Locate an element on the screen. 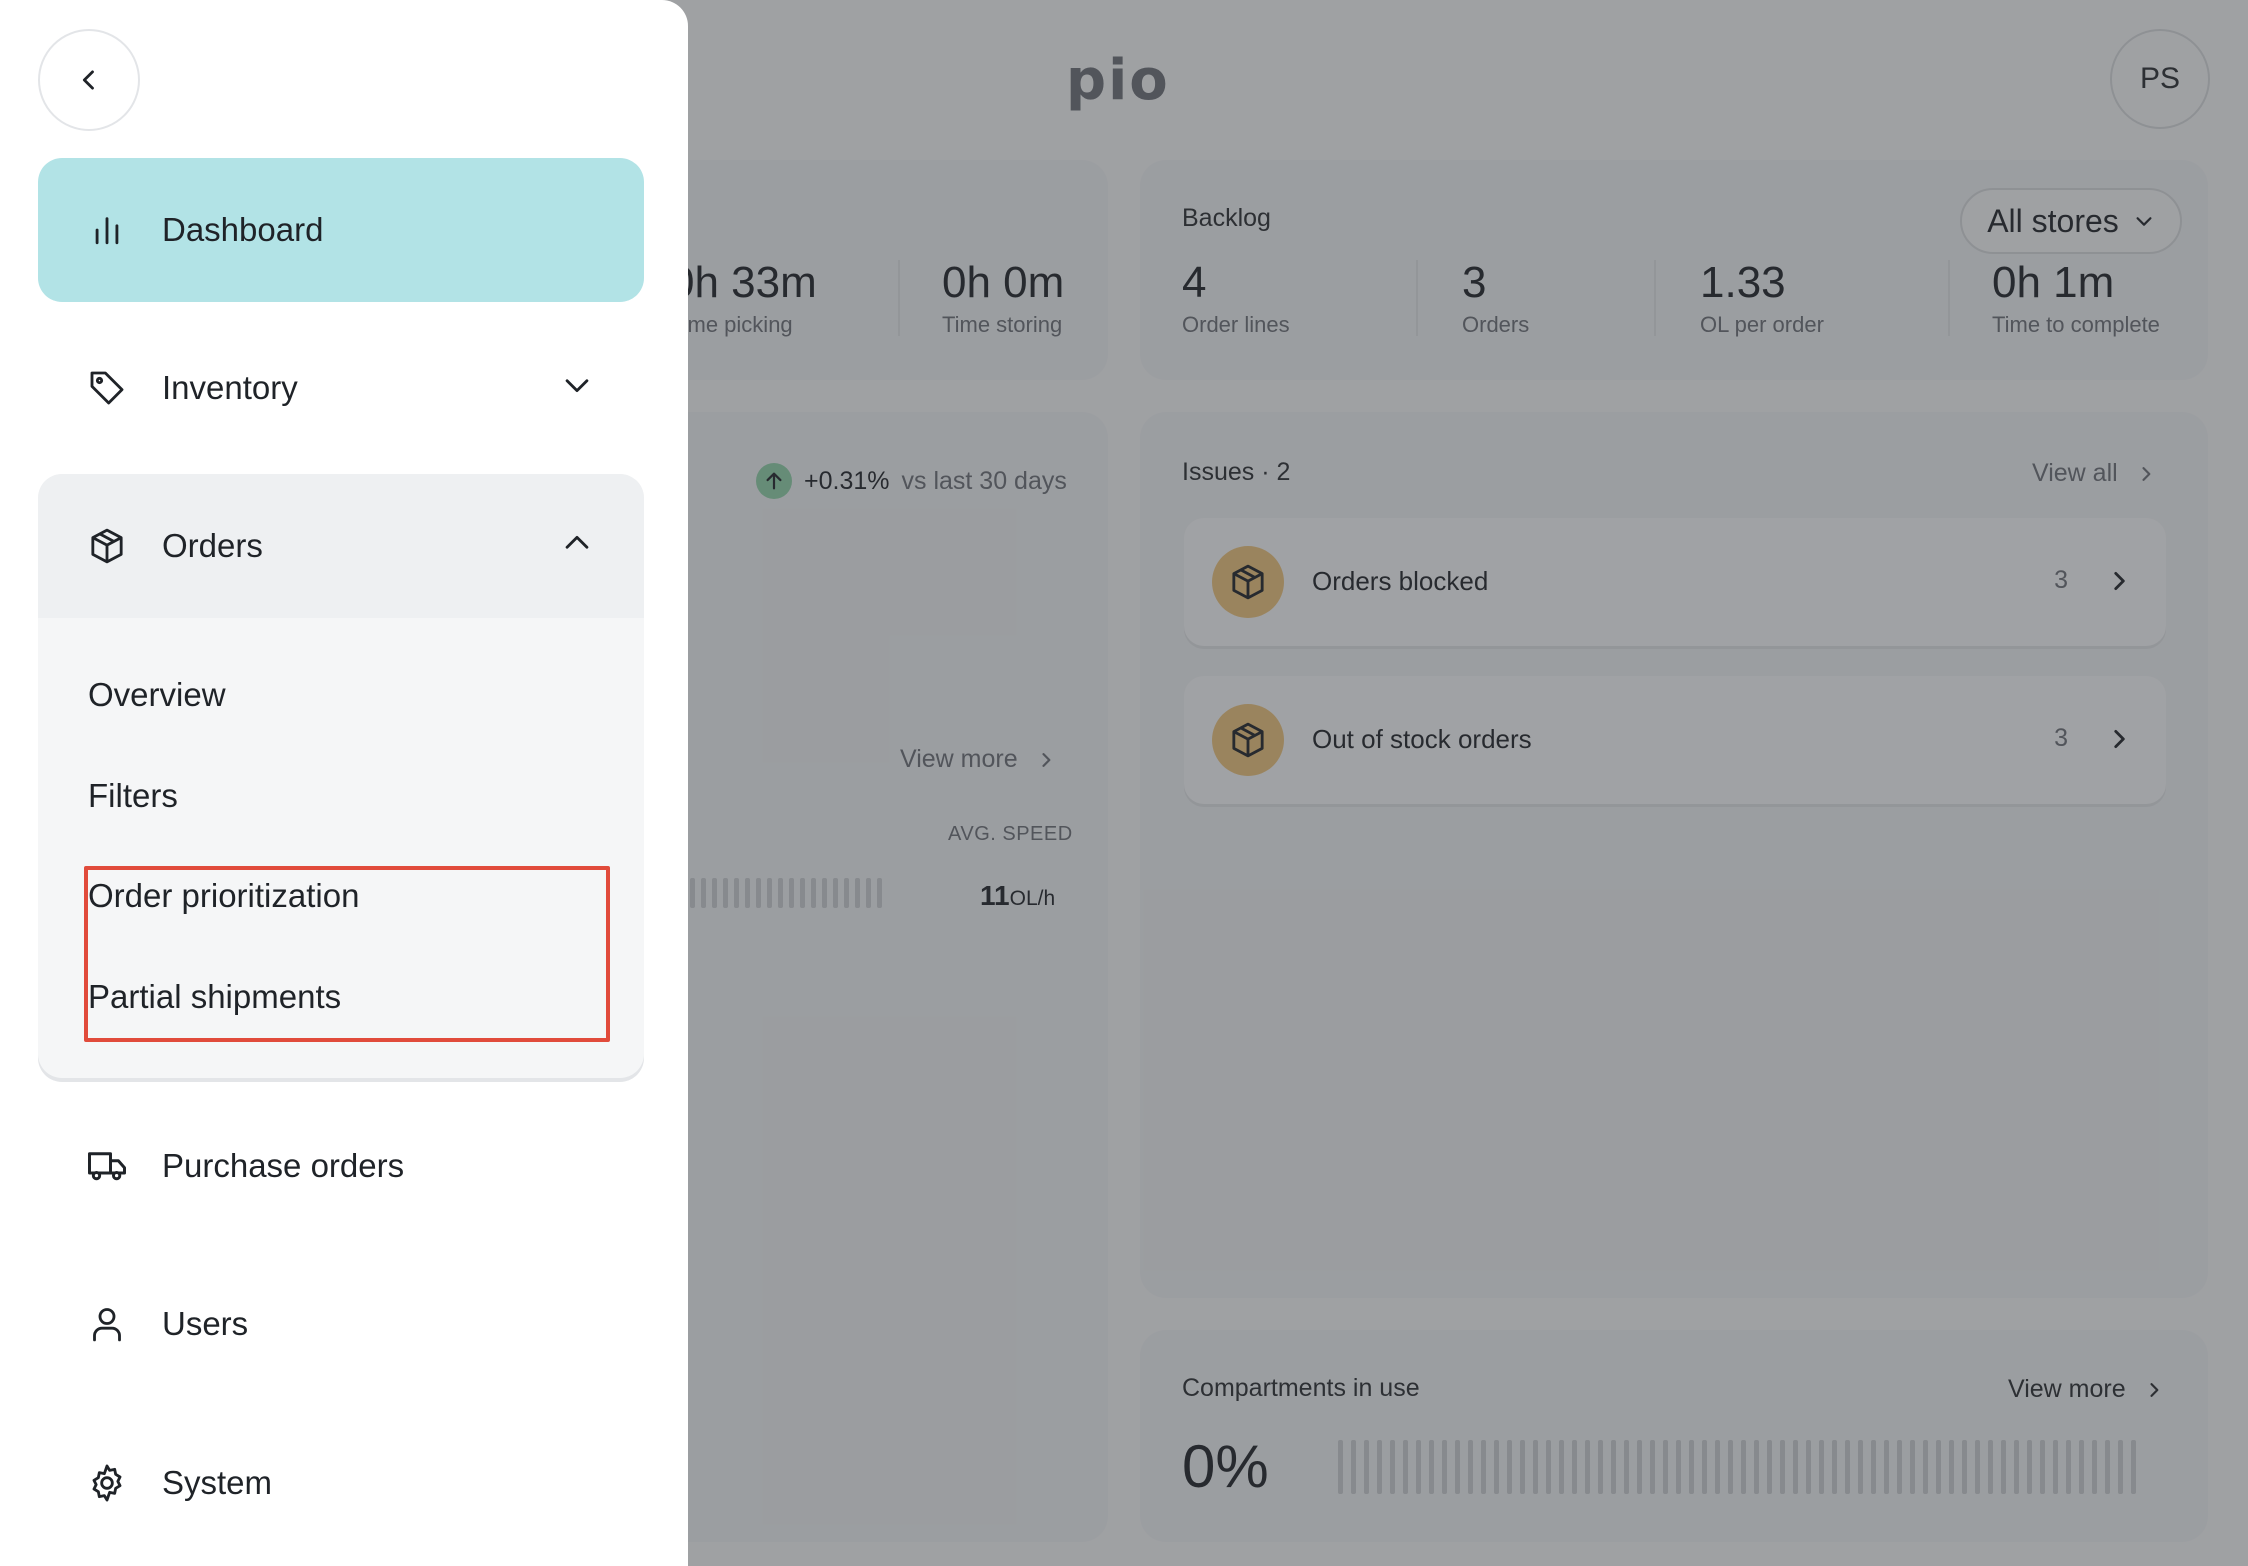 This screenshot has width=2248, height=1566. nav-item-dashboard: Dashboard is located at coordinates (341, 230).